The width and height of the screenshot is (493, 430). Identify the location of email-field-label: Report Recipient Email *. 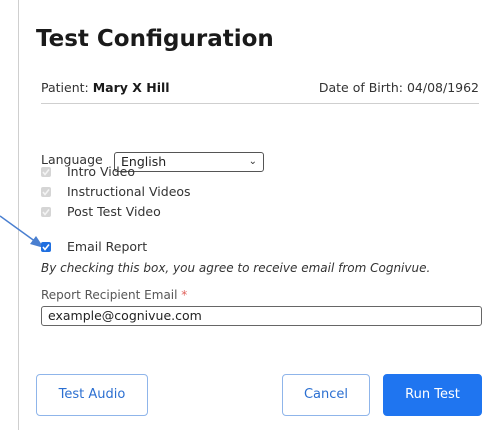
(114, 295).